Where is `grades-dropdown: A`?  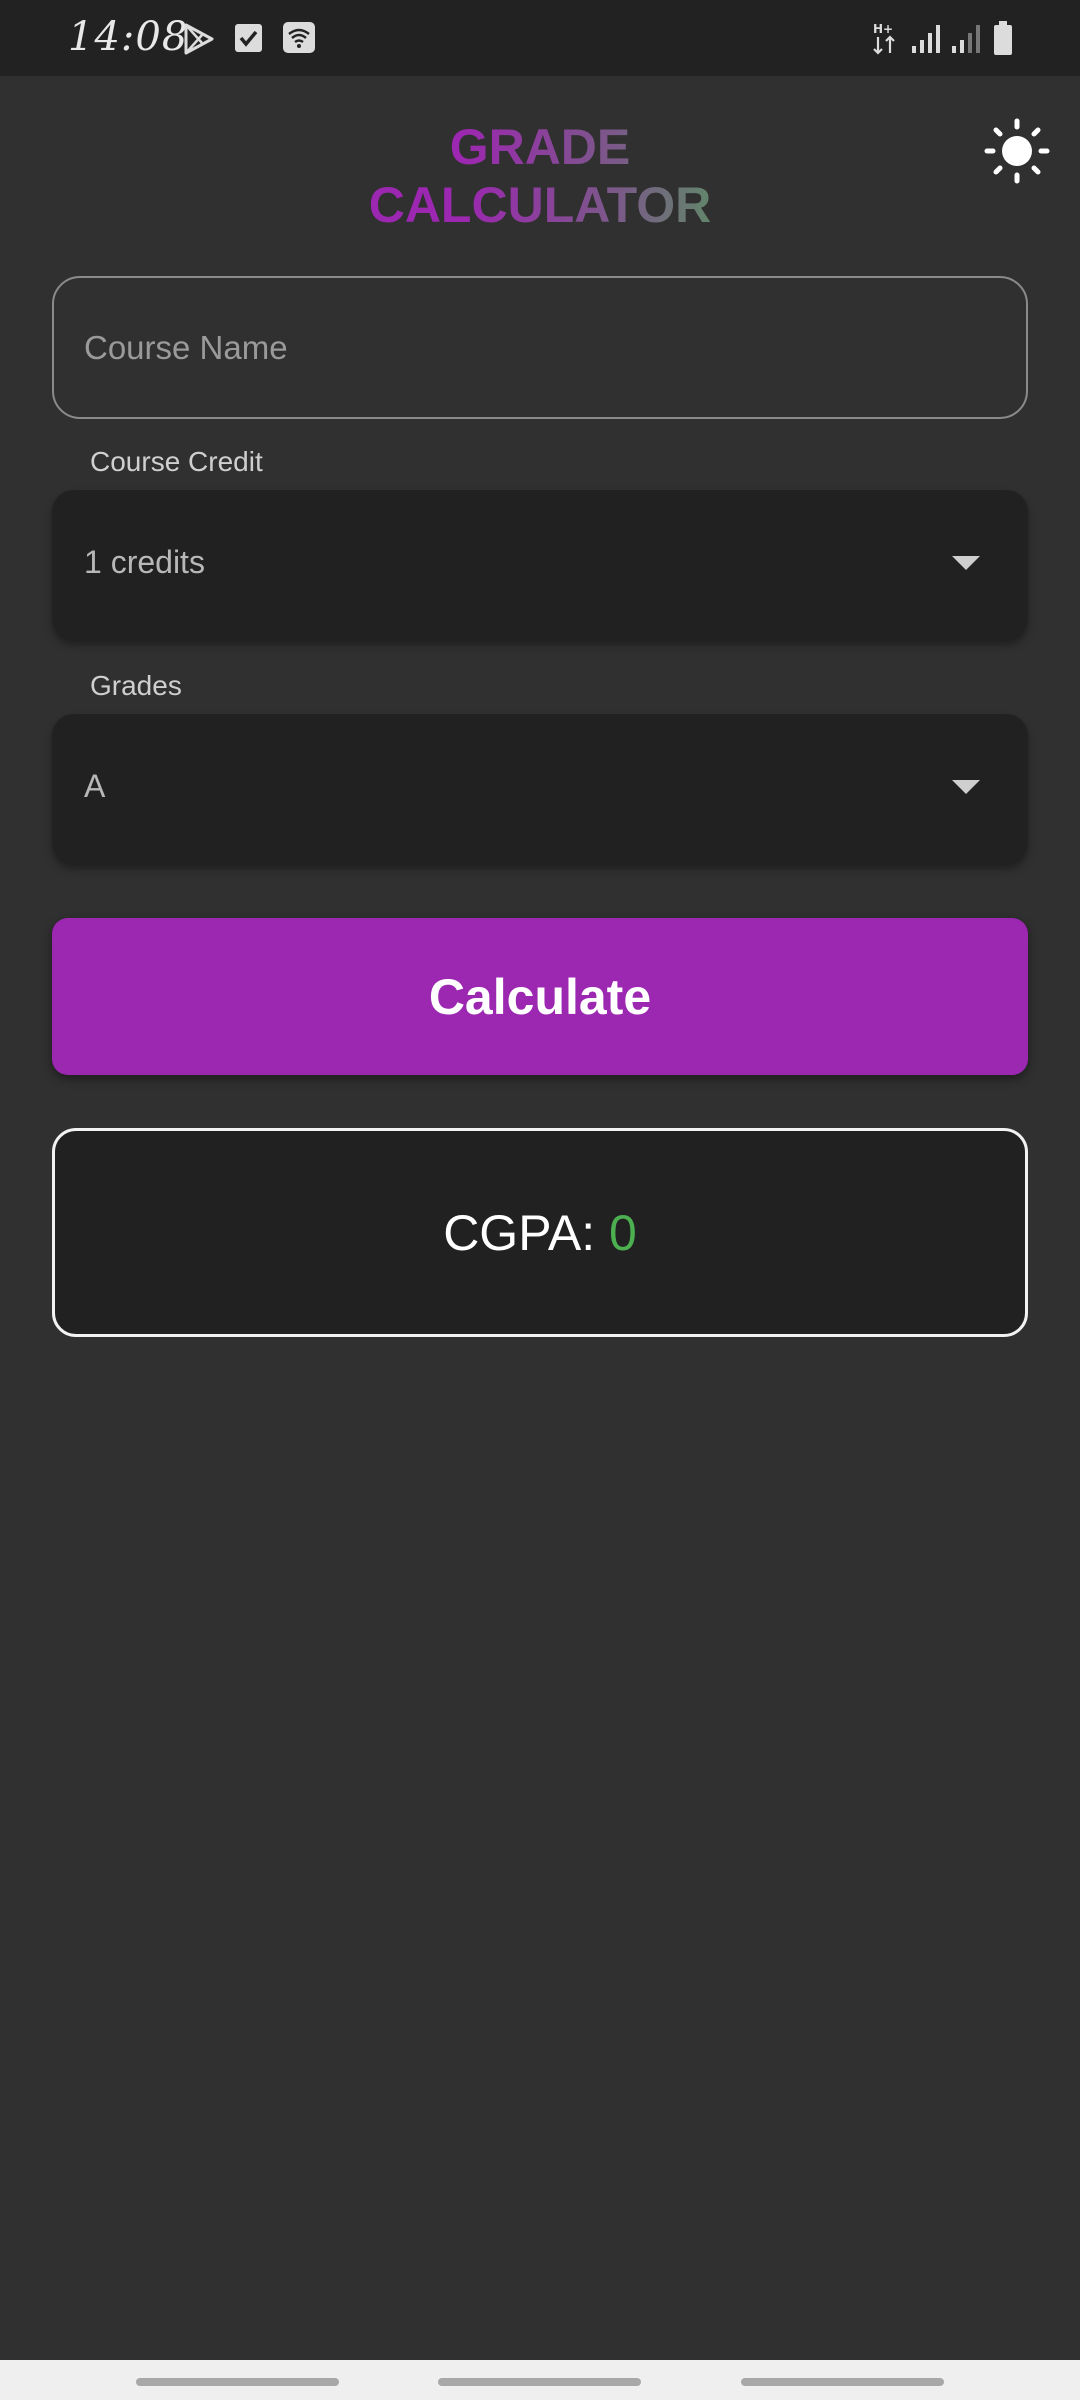
grades-dropdown: A is located at coordinates (540, 789).